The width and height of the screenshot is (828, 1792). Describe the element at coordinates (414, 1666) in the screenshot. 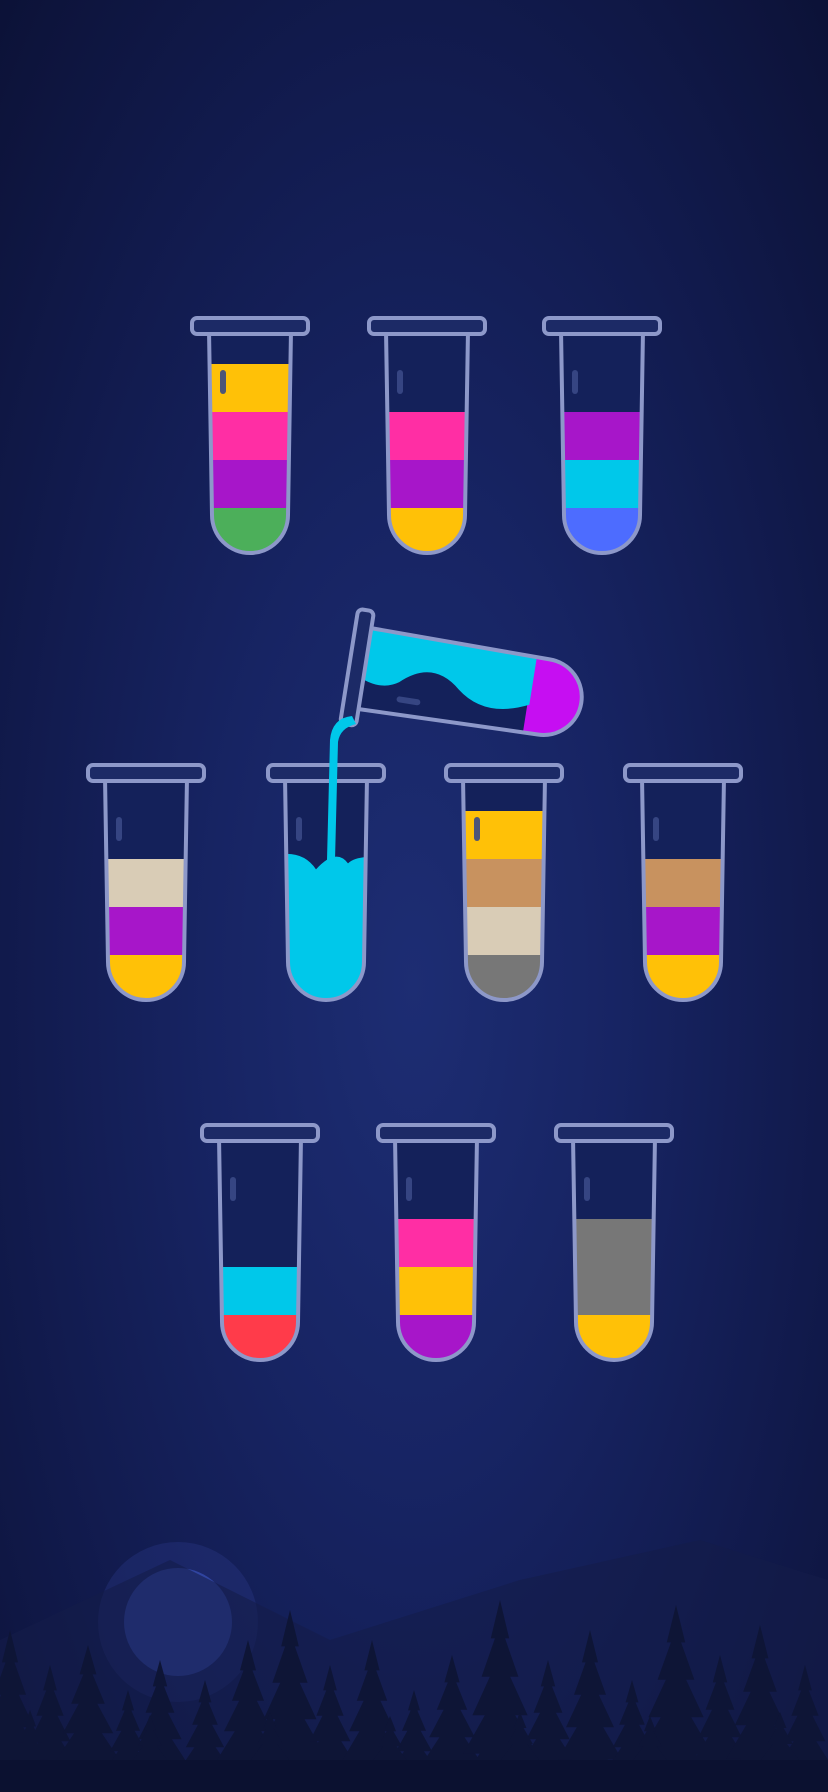

I see `night-scenery` at that location.